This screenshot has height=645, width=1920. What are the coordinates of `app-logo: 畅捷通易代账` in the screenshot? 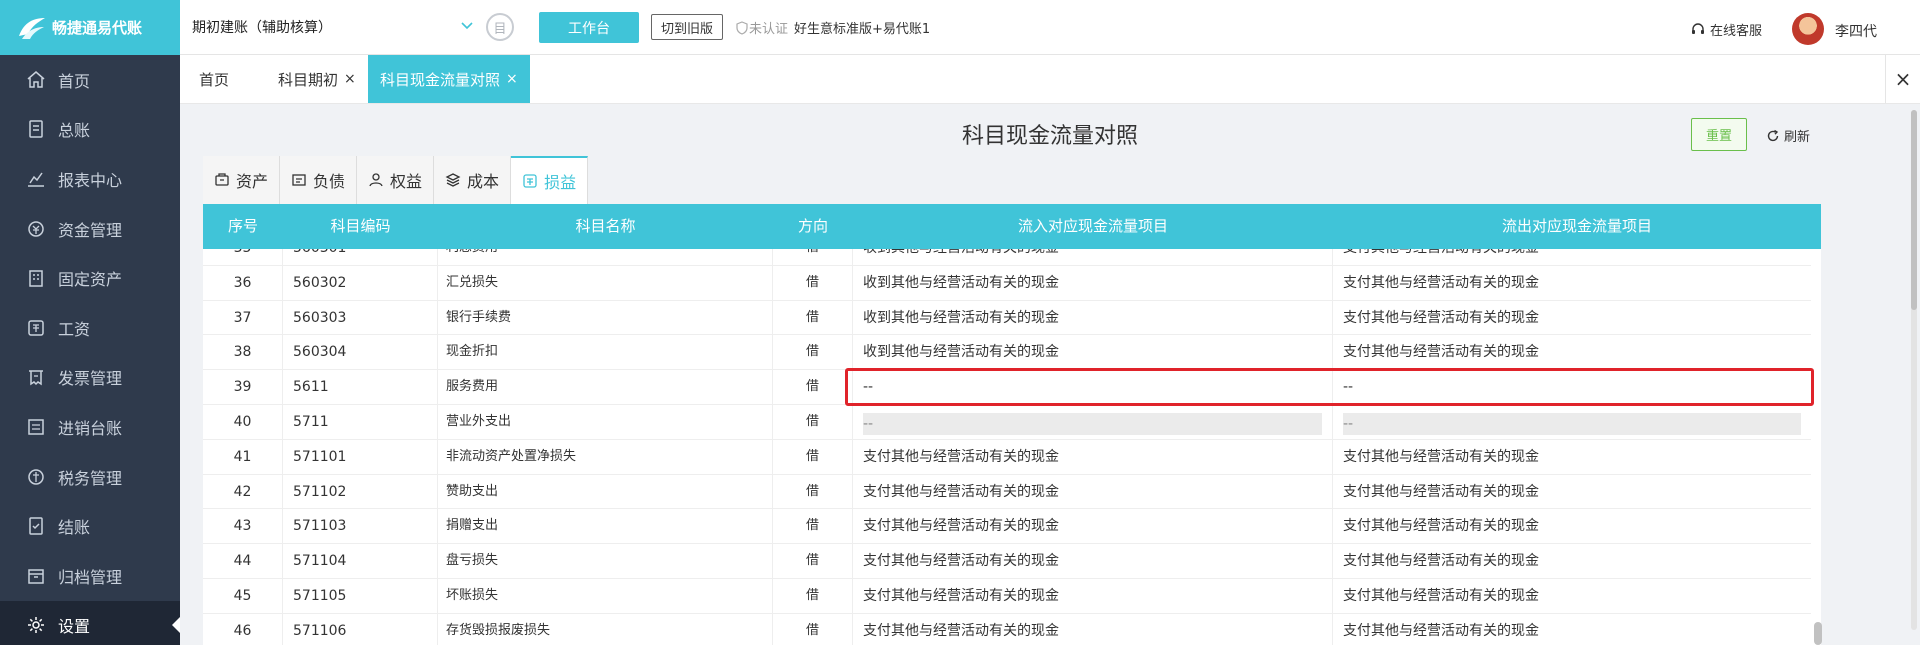 It's located at (90, 27).